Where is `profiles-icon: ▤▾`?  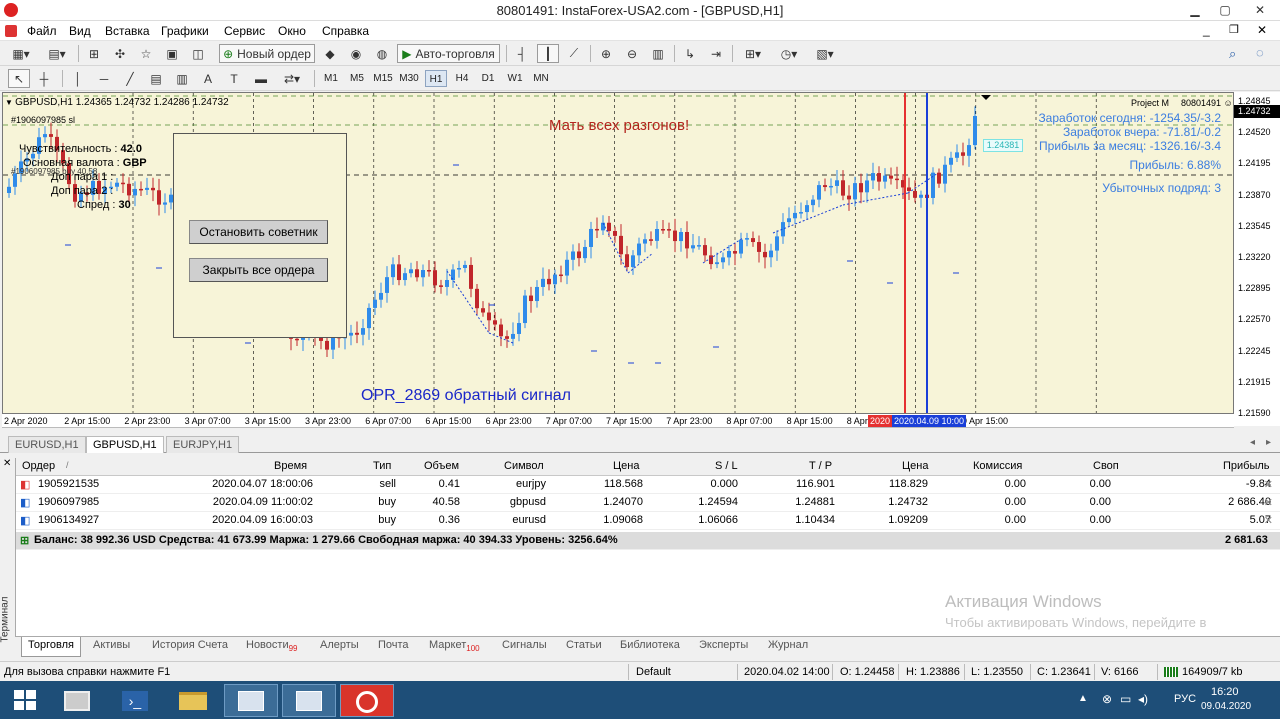
profiles-icon: ▤▾ is located at coordinates (57, 53).